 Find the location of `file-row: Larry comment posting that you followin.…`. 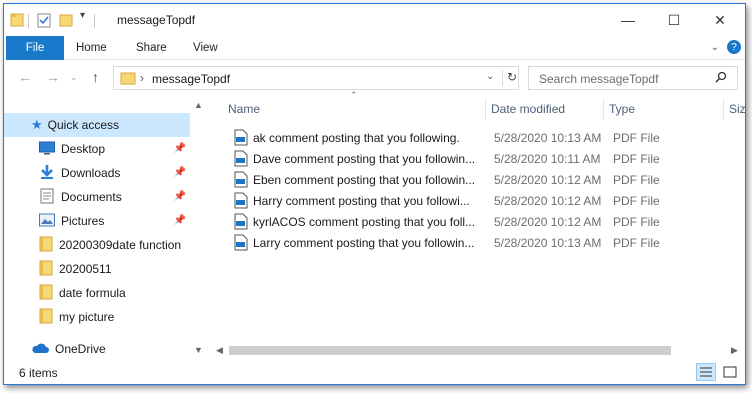

file-row: Larry comment posting that you followin.… is located at coordinates (481, 243).